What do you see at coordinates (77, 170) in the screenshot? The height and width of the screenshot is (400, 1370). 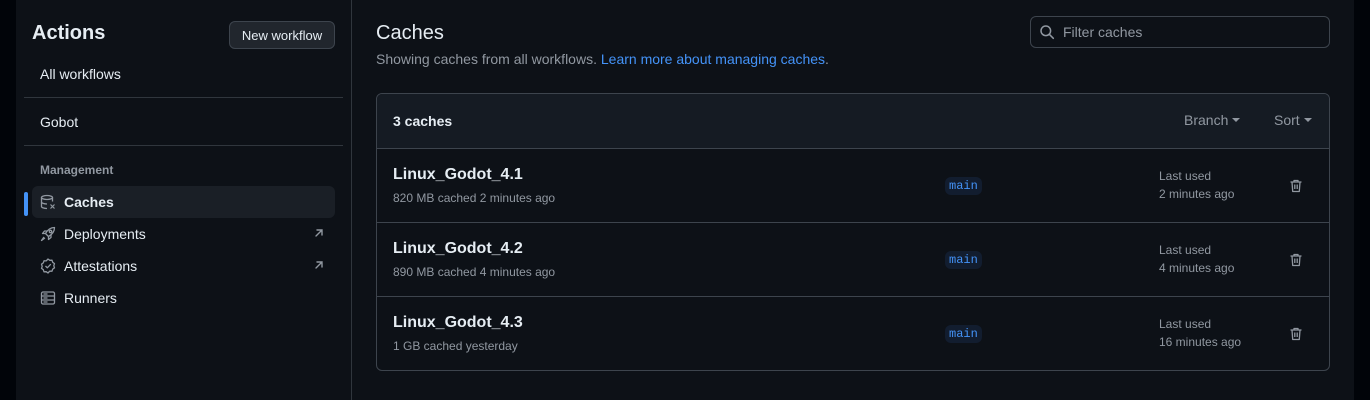 I see `management-heading: Management` at bounding box center [77, 170].